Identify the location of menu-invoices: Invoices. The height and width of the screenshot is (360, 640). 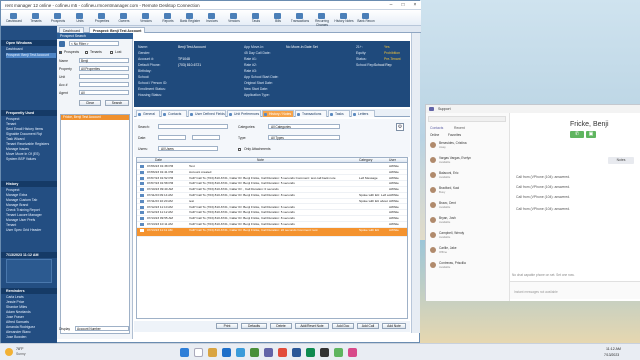
(212, 18).